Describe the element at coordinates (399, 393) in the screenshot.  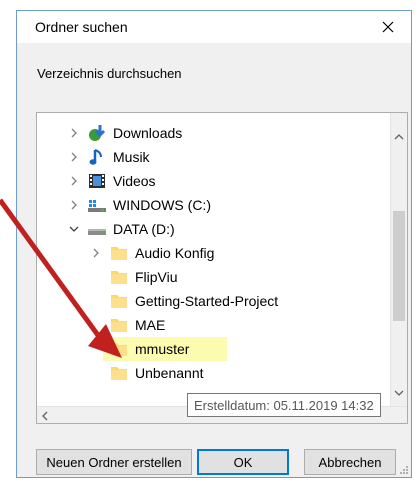
I see `scroll-down-arrow-icon` at that location.